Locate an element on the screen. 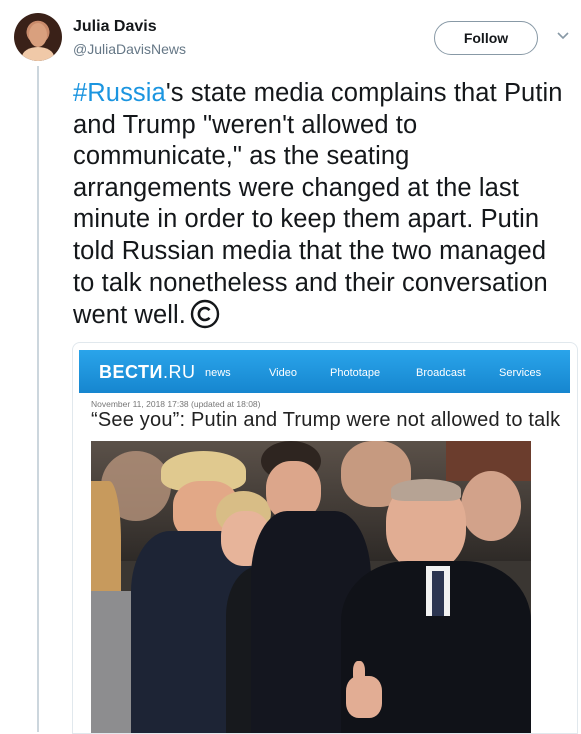  nav-item-news: news is located at coordinates (218, 373).